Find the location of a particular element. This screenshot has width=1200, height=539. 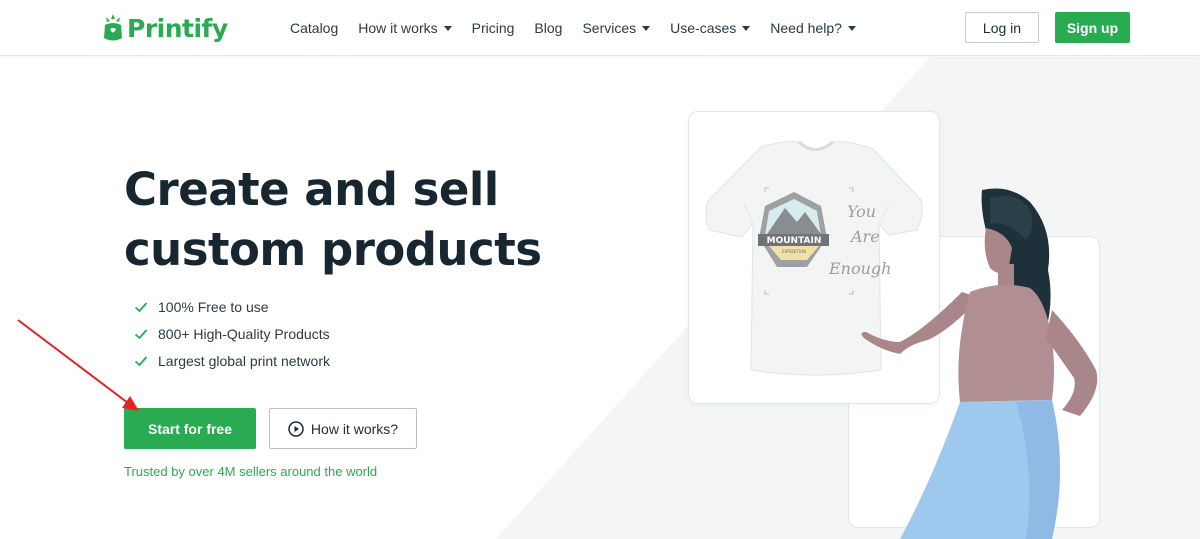

nav-item-label: Blog is located at coordinates (548, 28).